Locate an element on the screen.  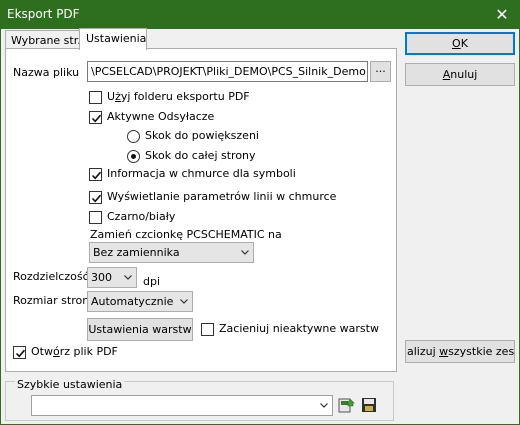
page-size-value: Automatycznie is located at coordinates (132, 301).